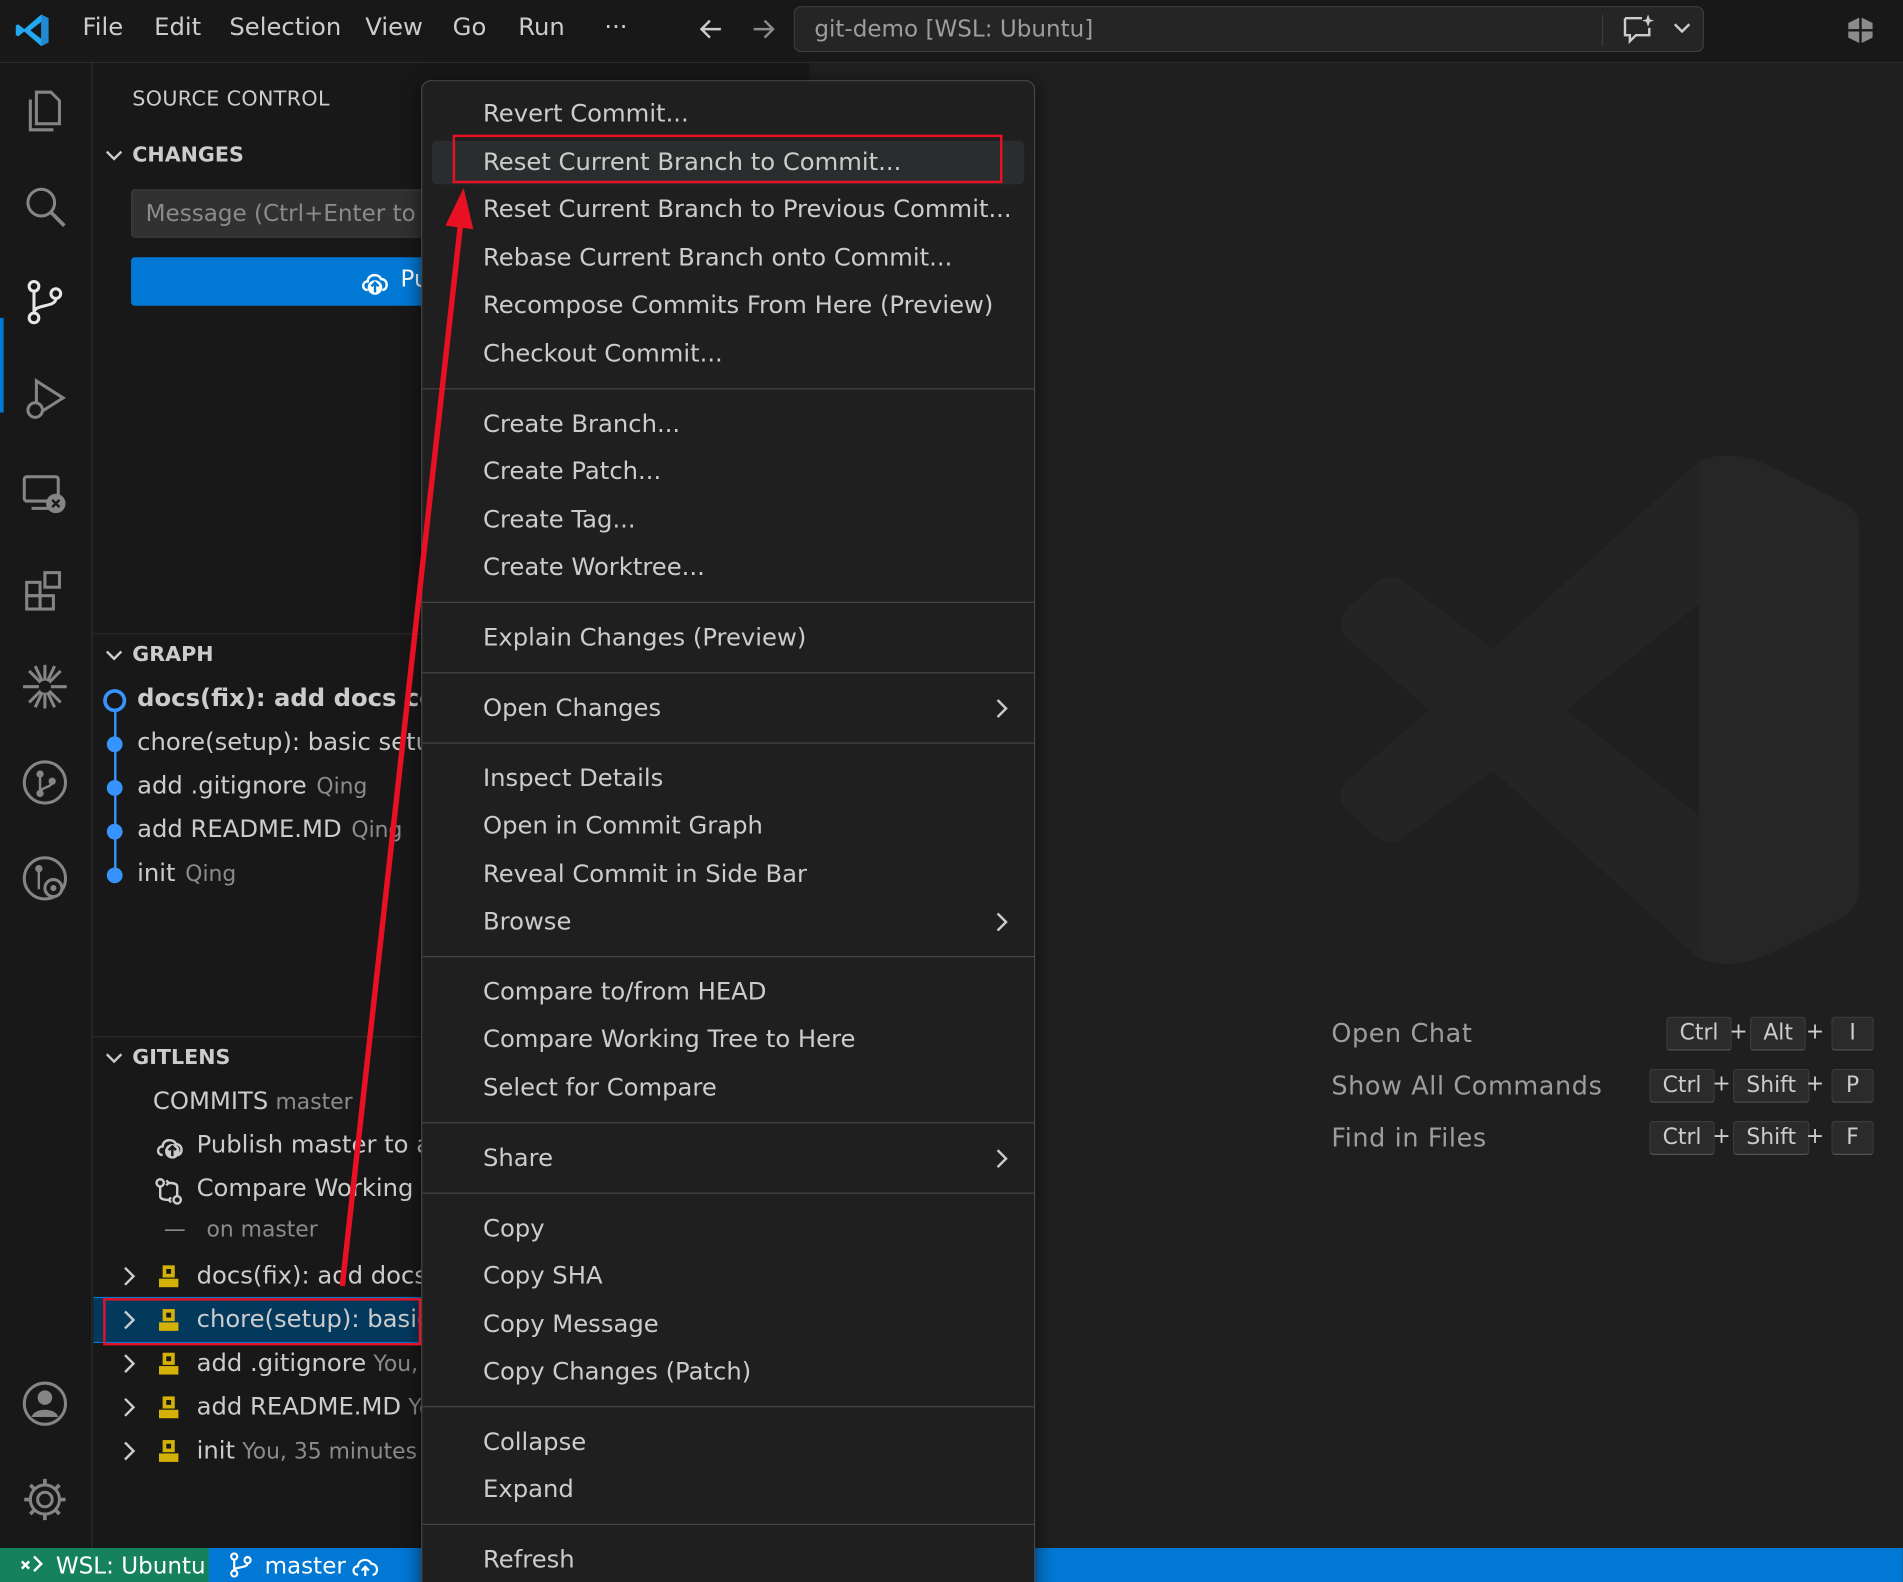 Image resolution: width=1903 pixels, height=1582 pixels. Describe the element at coordinates (241, 1565) in the screenshot. I see `git-branch-icon` at that location.